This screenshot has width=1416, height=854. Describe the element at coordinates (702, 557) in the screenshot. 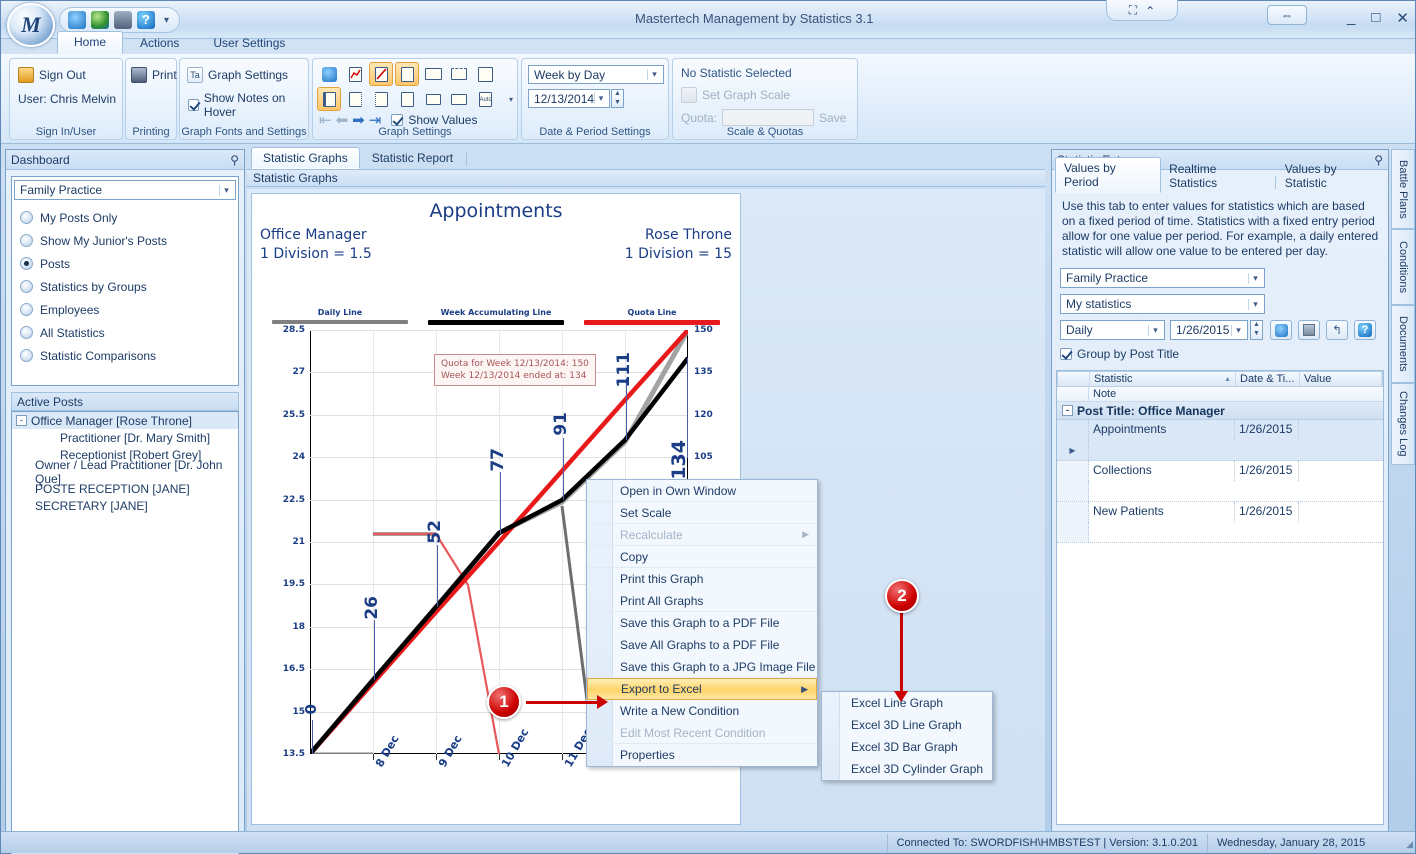

I see `menu-item-copy: Copy` at that location.